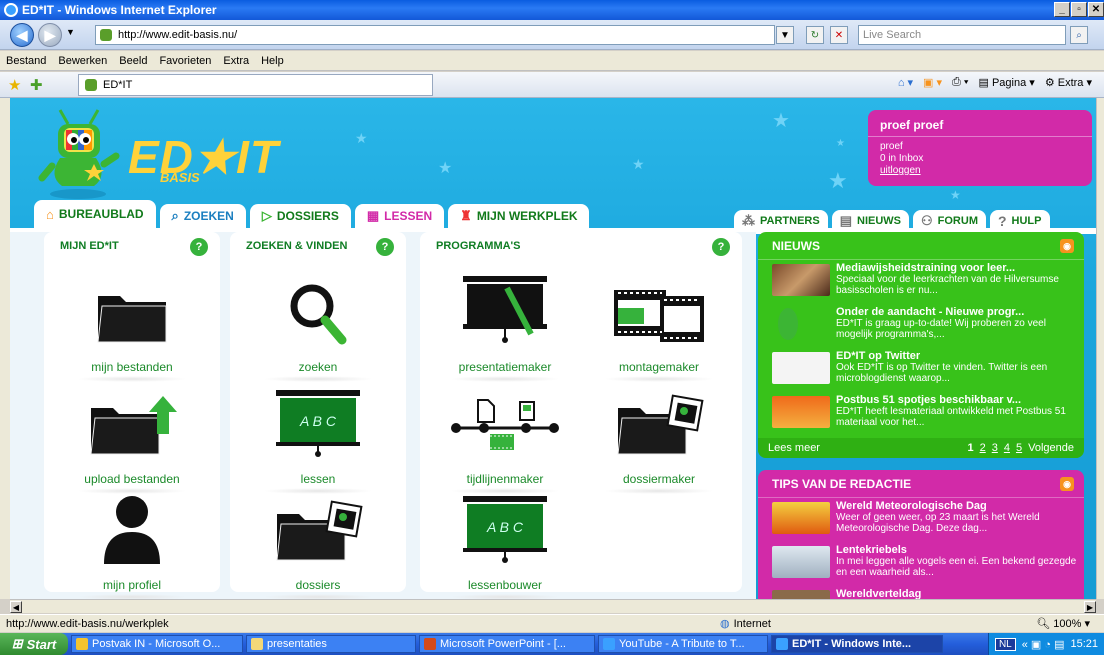 Image resolution: width=1104 pixels, height=655 pixels. Describe the element at coordinates (960, 82) in the screenshot. I see `print-icon: ⎙ ▾` at that location.